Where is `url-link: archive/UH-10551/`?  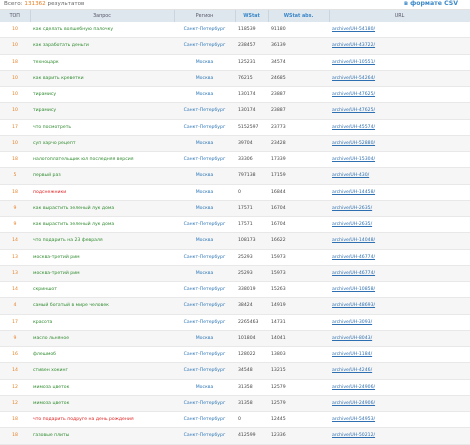 url-link: archive/UH-10551/ is located at coordinates (399, 62).